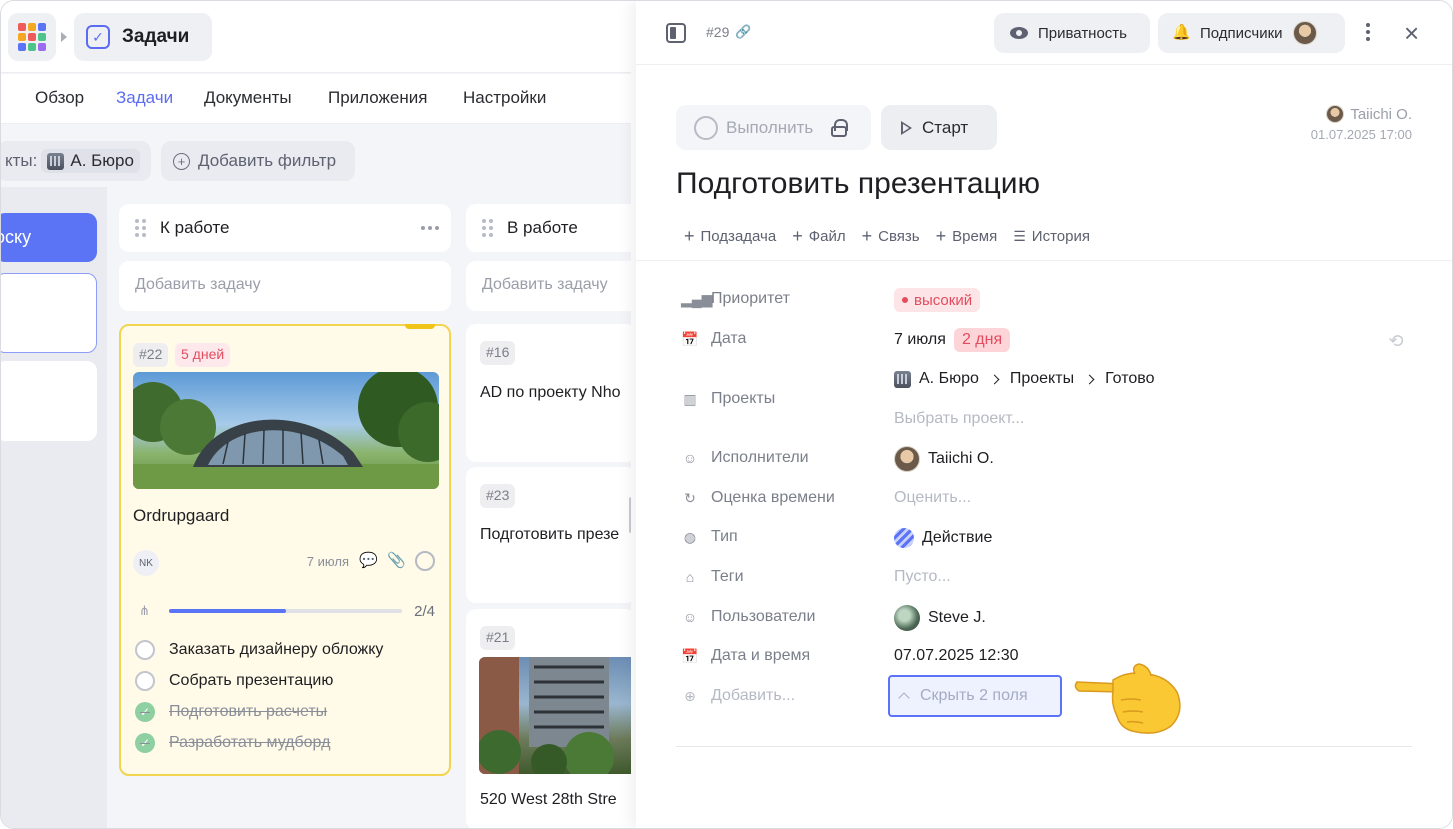  I want to click on prop-type-label: ◍ Тип, so click(709, 537).